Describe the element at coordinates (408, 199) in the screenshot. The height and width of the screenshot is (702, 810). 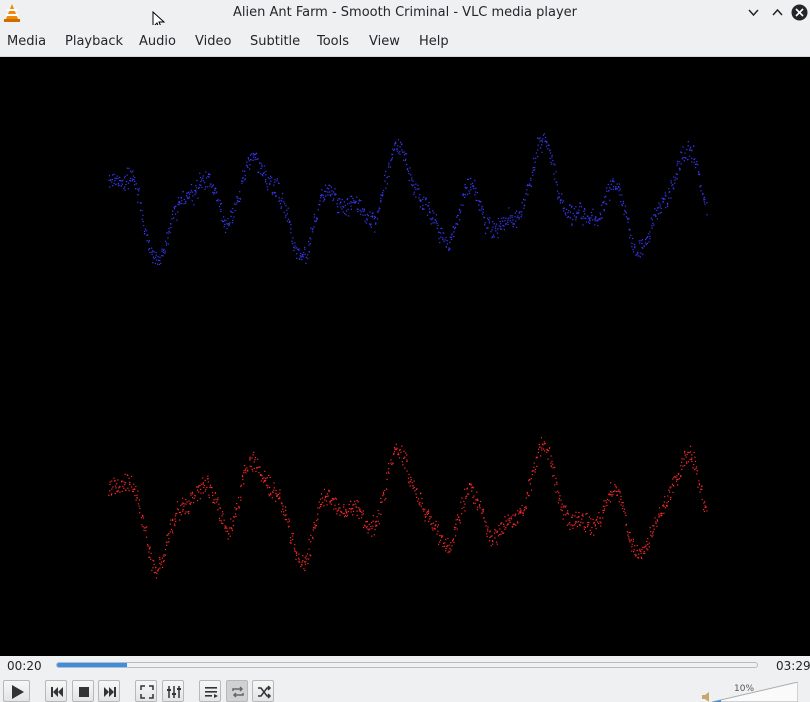
I see `left-channel-waveform` at that location.